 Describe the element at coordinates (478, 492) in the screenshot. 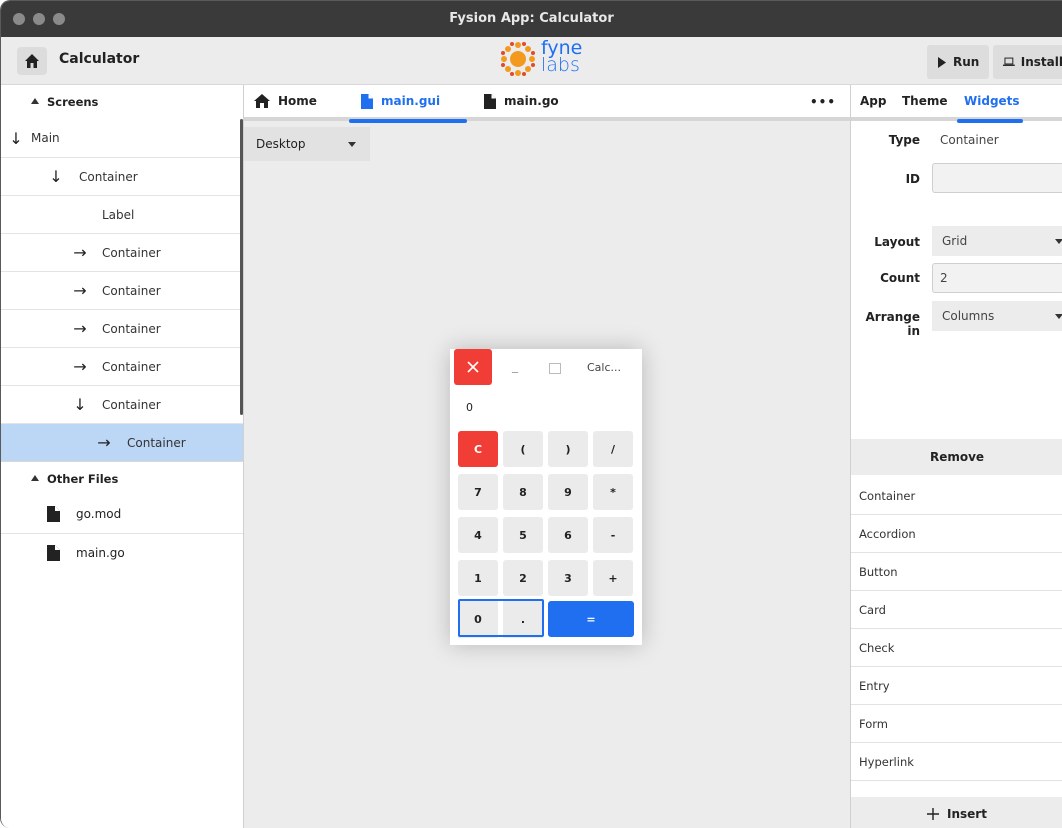

I see `calc-key: 7` at that location.